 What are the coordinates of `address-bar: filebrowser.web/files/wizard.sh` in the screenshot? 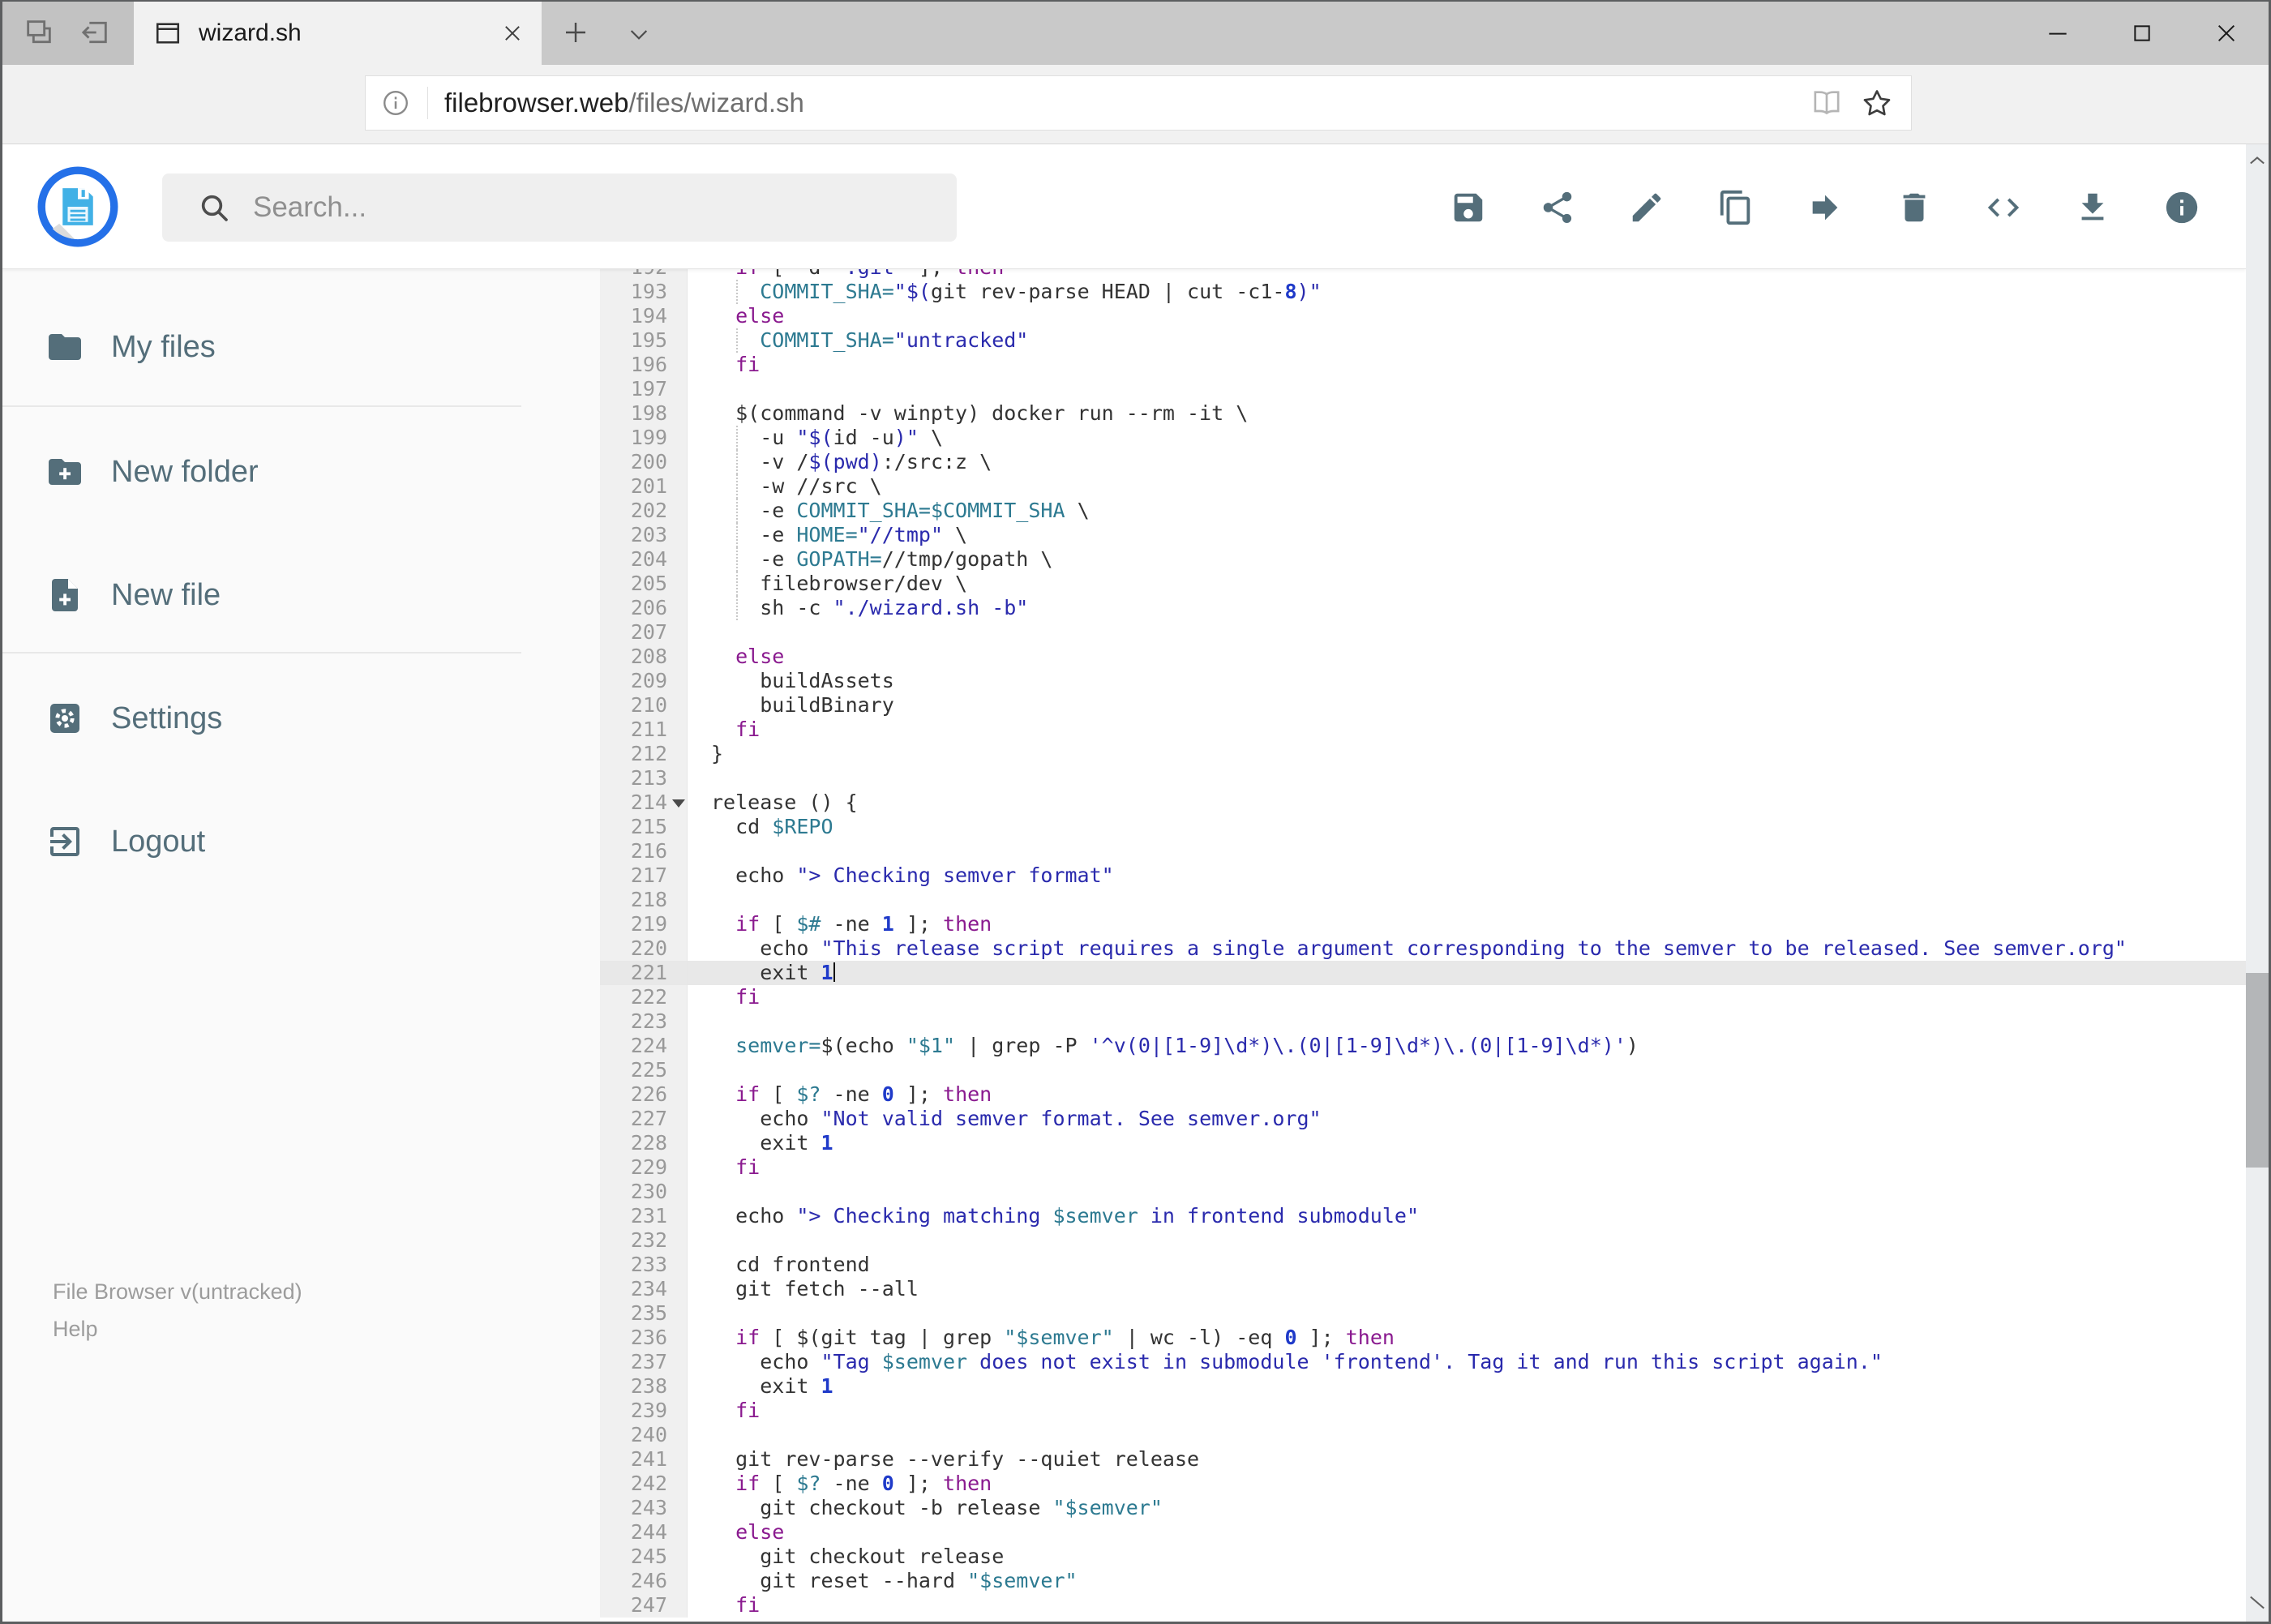 It's located at (1138, 103).